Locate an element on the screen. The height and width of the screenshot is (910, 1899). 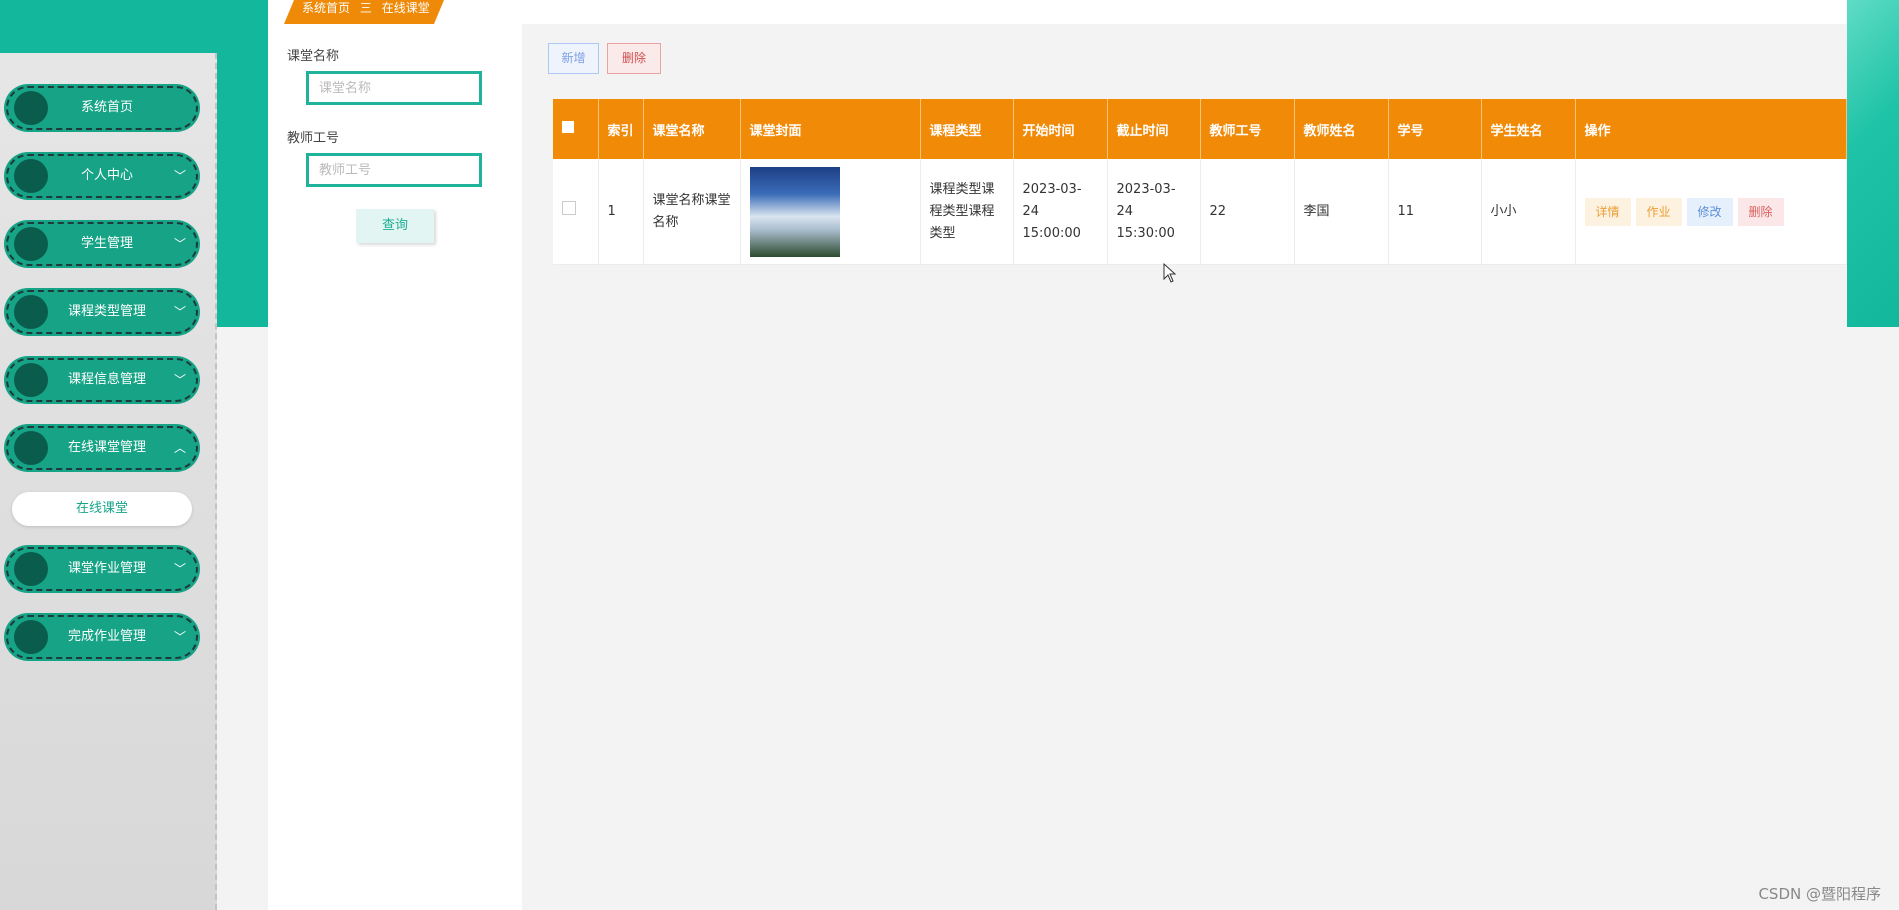
sidebar-item-online-class: 在线课堂管理 ︿ is located at coordinates (102, 448).